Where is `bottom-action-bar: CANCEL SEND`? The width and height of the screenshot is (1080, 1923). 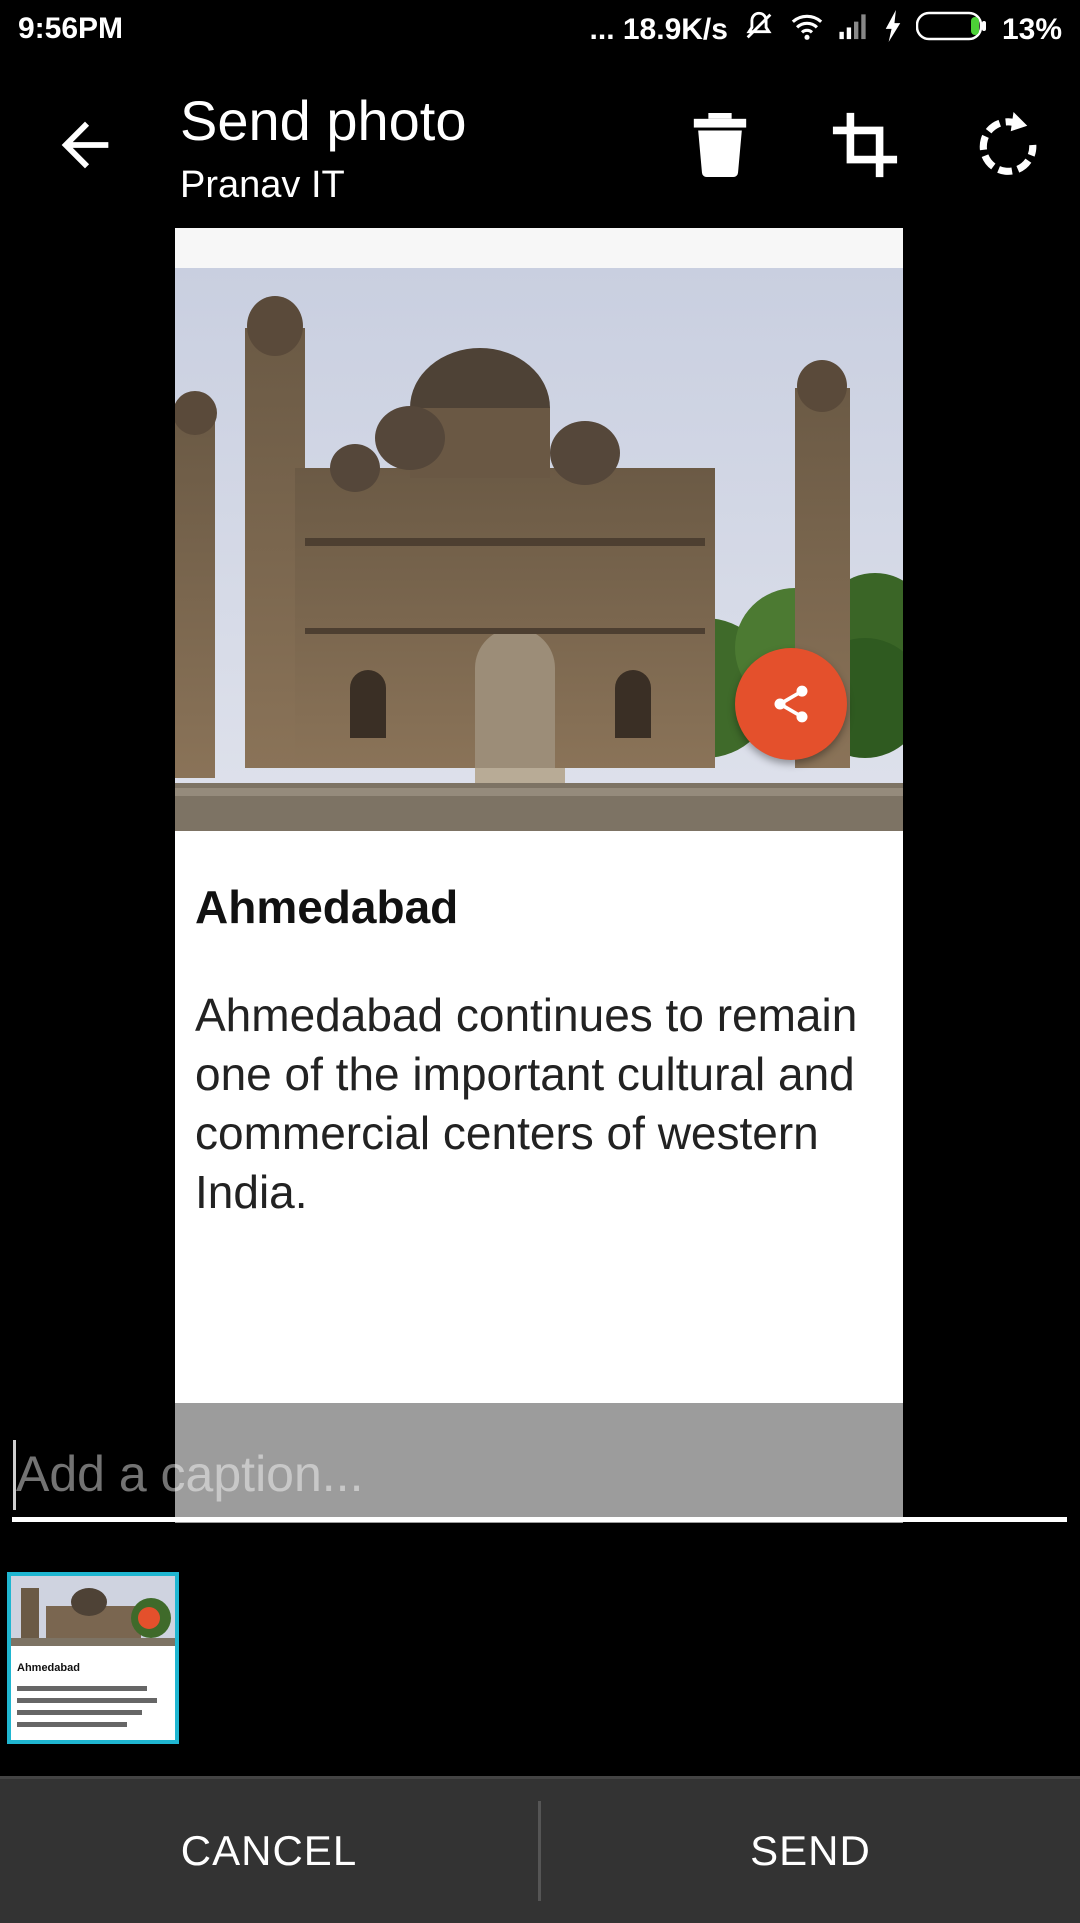
bottom-action-bar: CANCEL SEND is located at coordinates (540, 1849).